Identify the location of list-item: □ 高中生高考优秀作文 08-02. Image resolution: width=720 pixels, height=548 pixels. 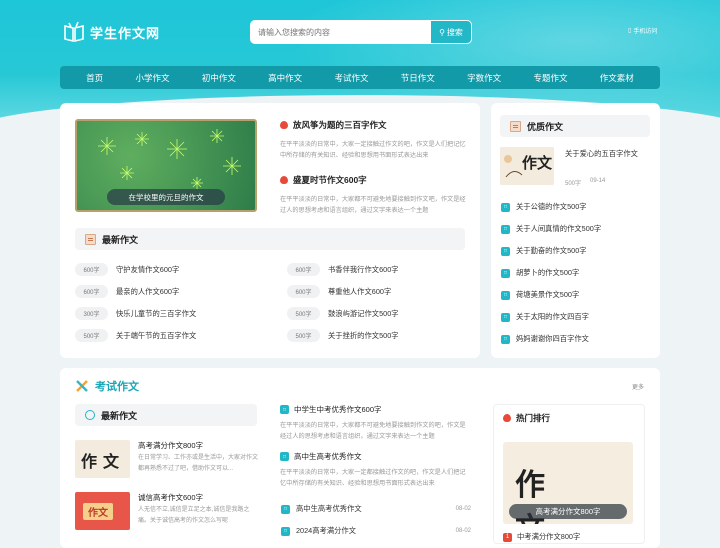
(376, 509).